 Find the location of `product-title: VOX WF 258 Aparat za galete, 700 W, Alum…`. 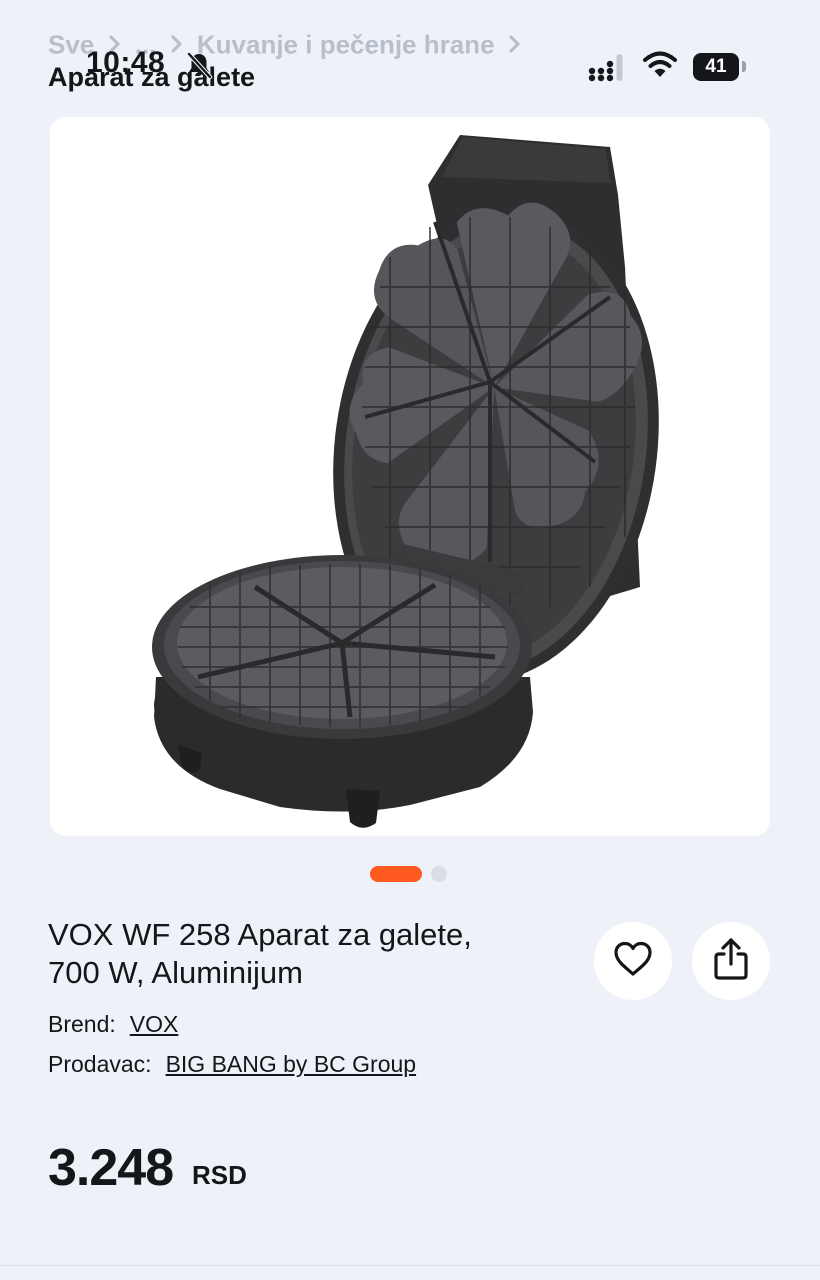

product-title: VOX WF 258 Aparat za galete, 700 W, Alum… is located at coordinates (308, 954).